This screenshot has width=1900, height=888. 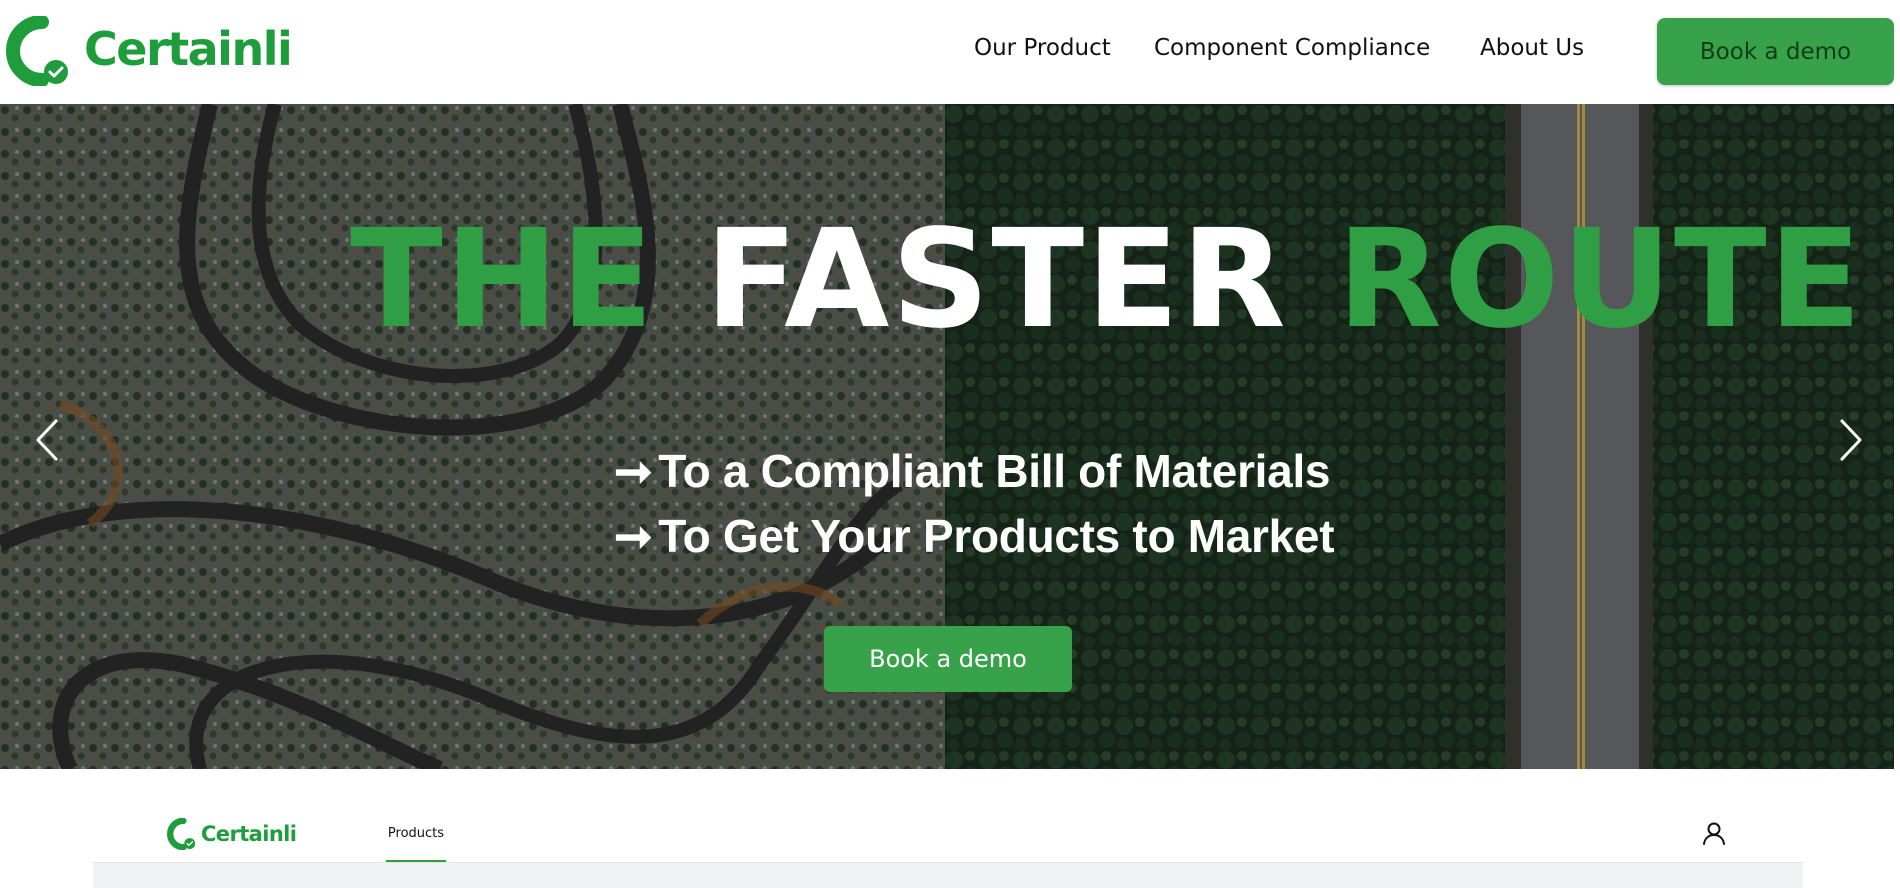 I want to click on header-book-demo-button: Book a demo, so click(x=1775, y=51).